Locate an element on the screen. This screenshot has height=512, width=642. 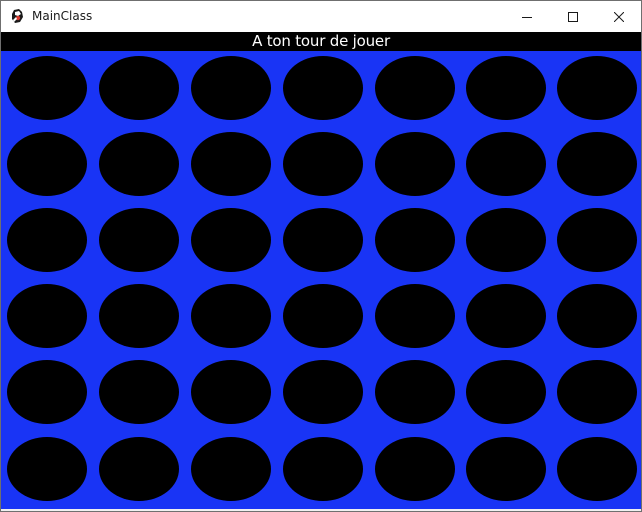
board-slot-r1-c4 is located at coordinates (323, 88).